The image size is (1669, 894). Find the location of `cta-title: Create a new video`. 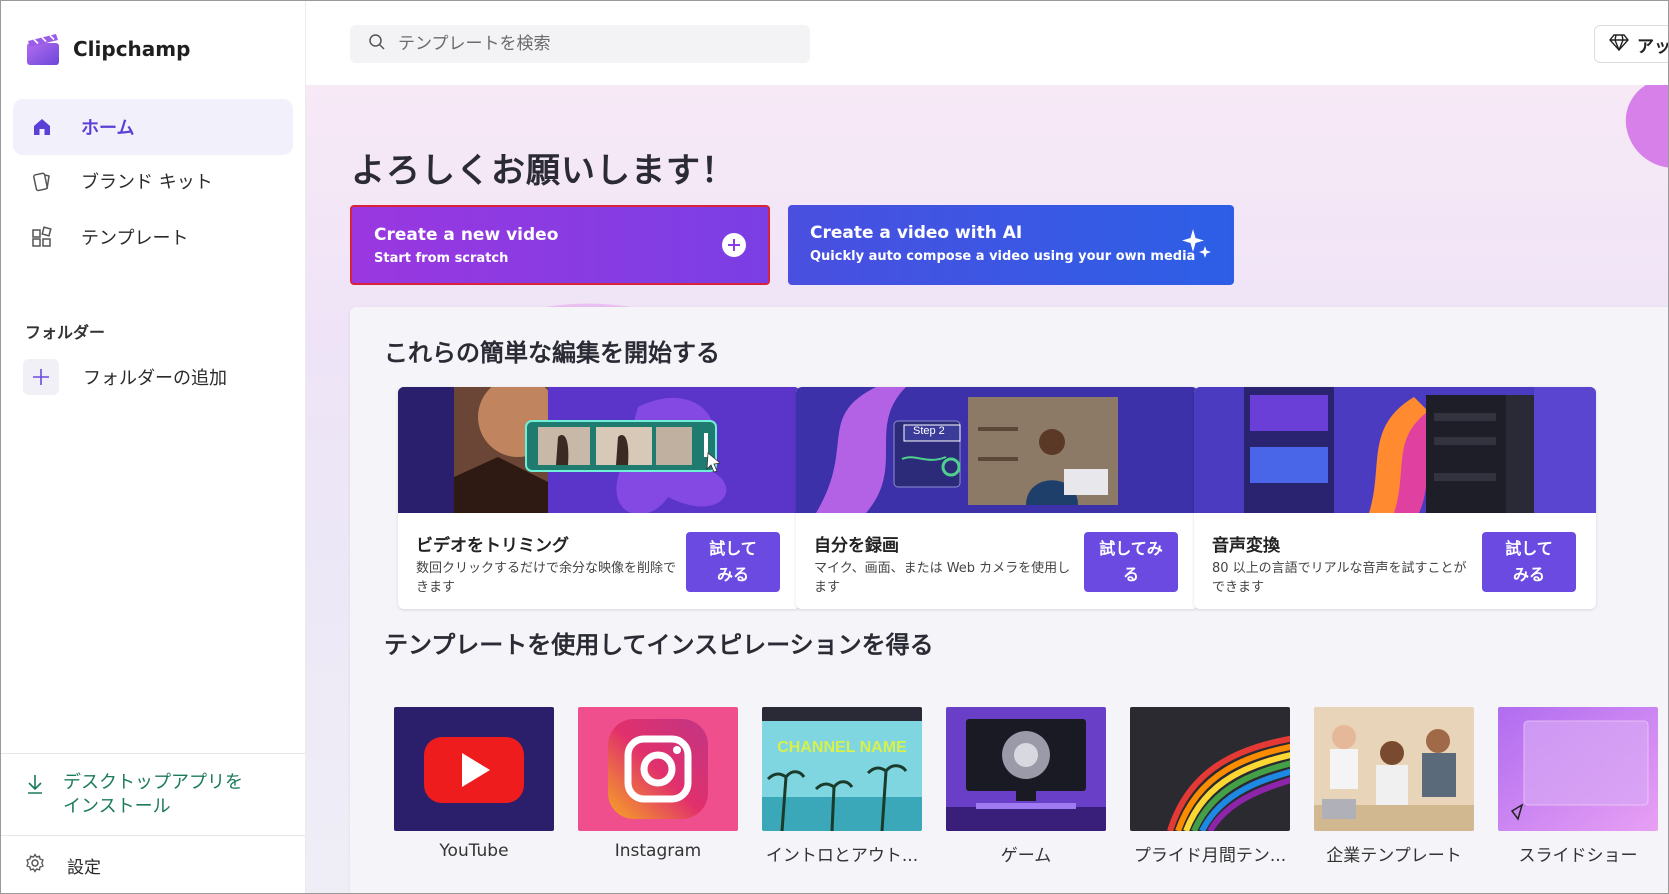

cta-title: Create a new video is located at coordinates (466, 235).